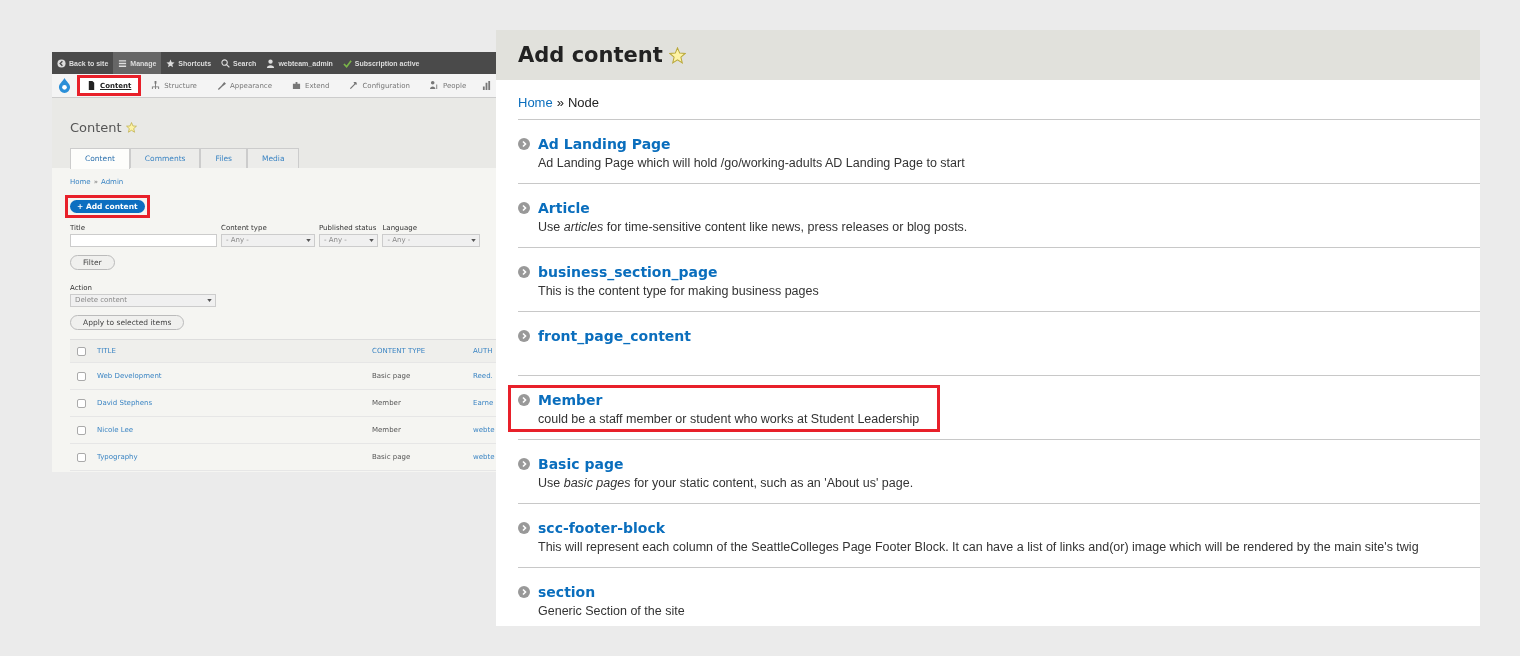 The image size is (1520, 656). Describe the element at coordinates (434, 85) in the screenshot. I see `people-icon` at that location.